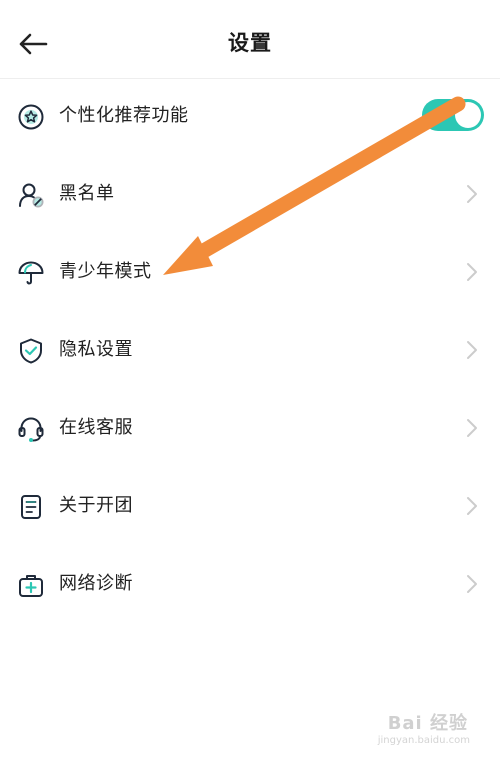 The image size is (500, 767). Describe the element at coordinates (250, 116) in the screenshot. I see `setting-personalized-recommendation: 个性化推荐功能` at that location.